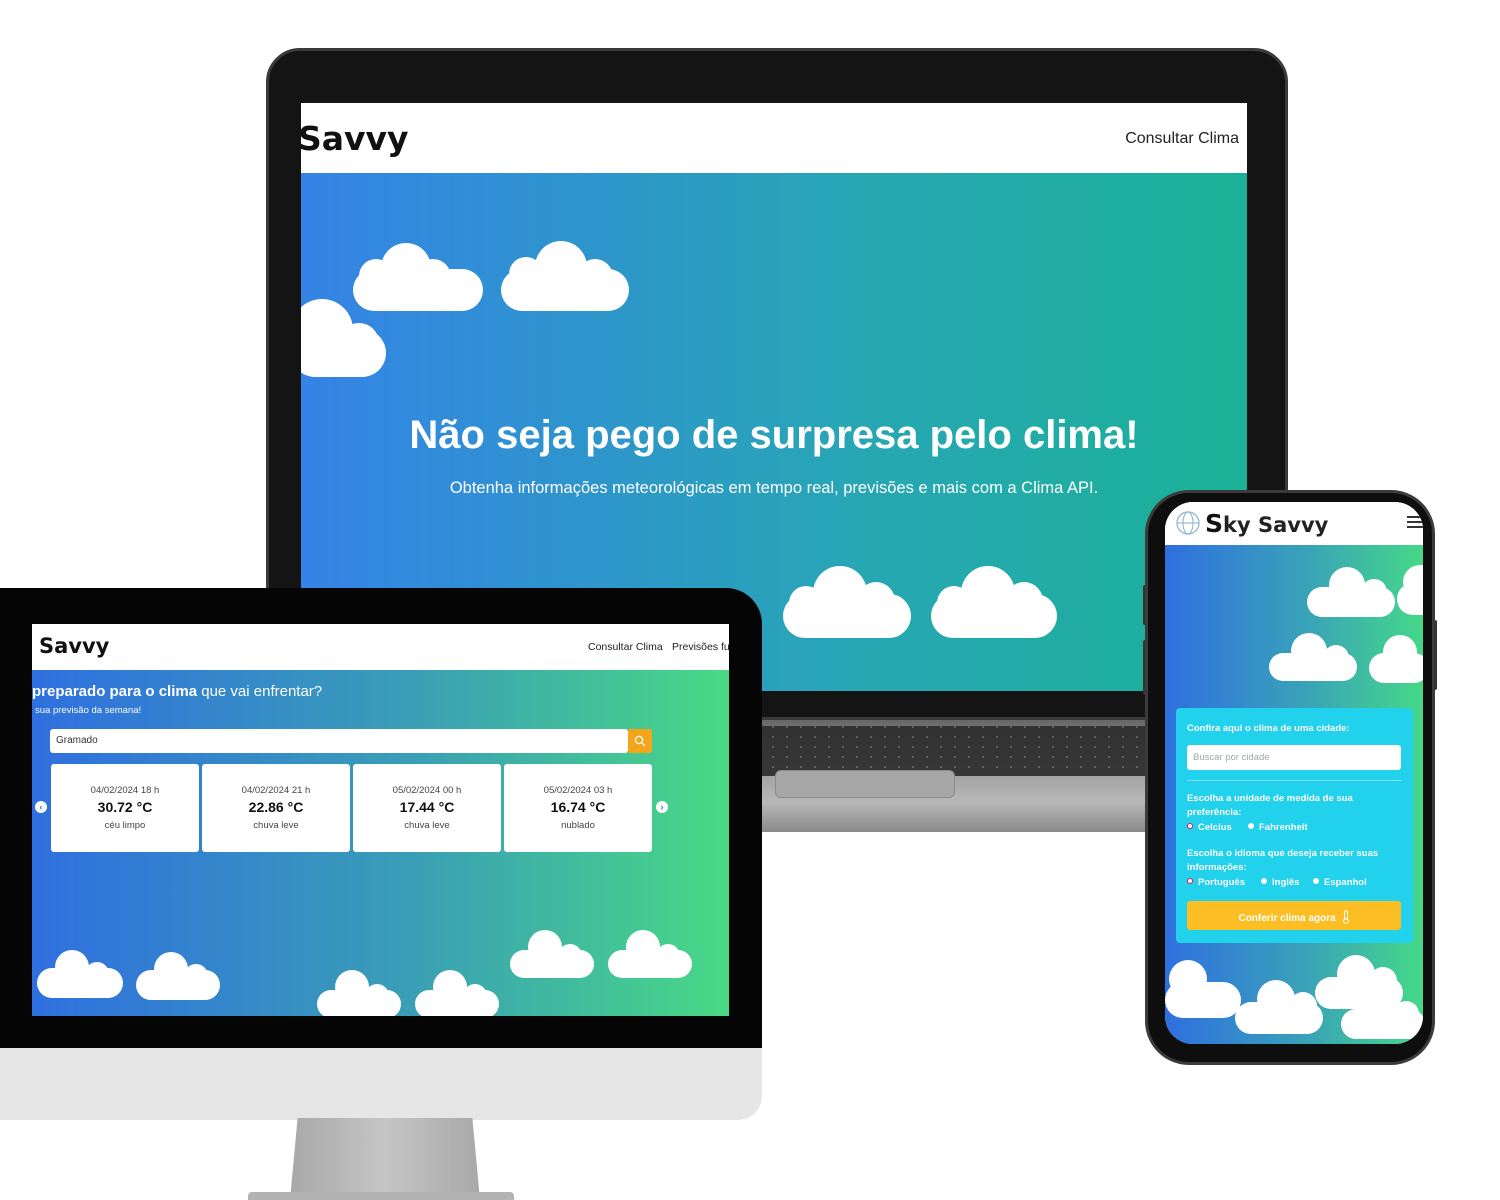 This screenshot has width=1500, height=1200. I want to click on hero-subtitle: sua previsão da semana!, so click(88, 710).